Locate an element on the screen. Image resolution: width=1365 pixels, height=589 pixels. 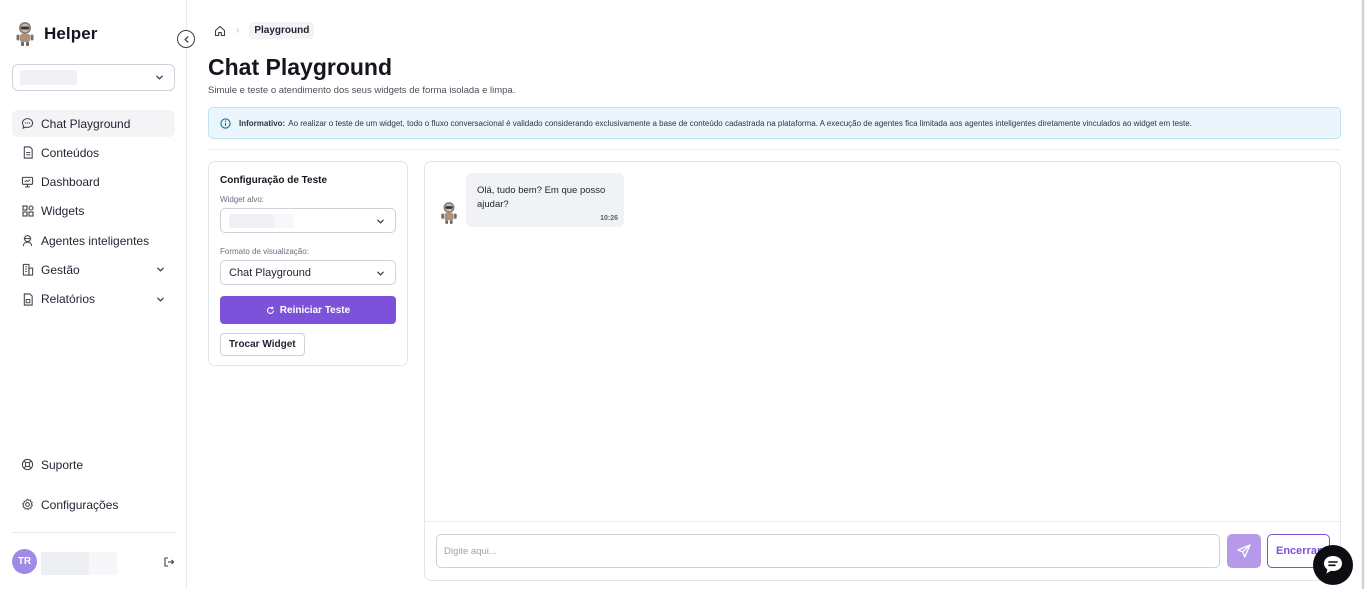
sidebar-item-dashboard: Dashboard is located at coordinates (93, 182).